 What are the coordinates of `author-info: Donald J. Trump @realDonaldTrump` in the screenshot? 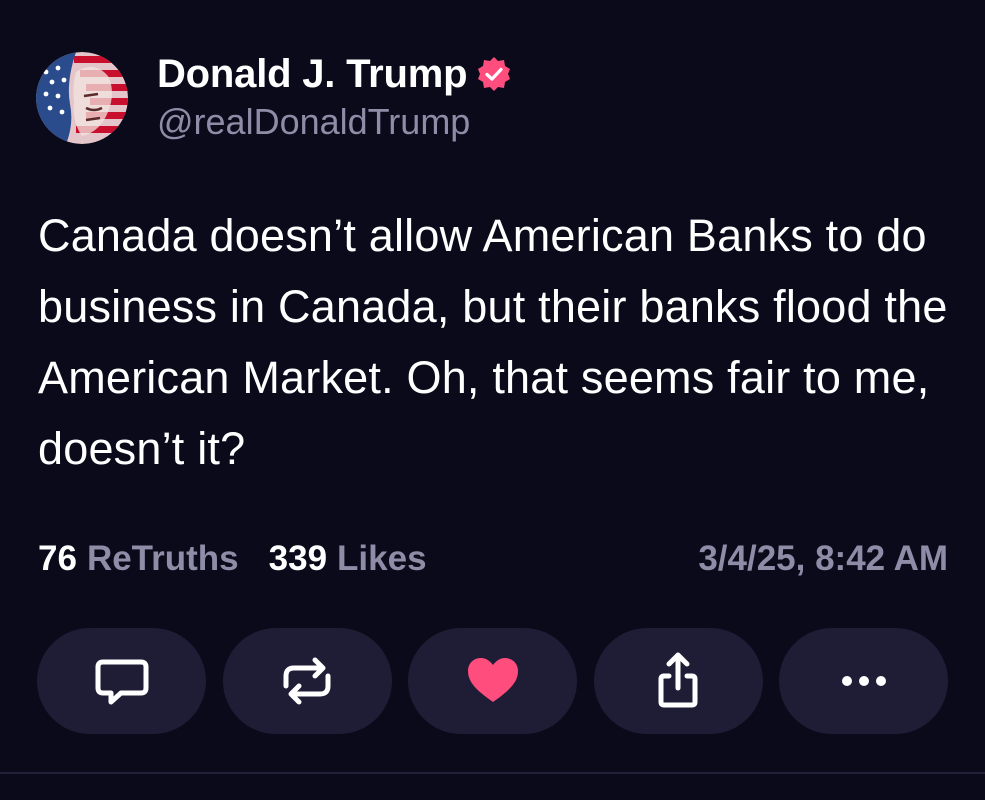 It's located at (335, 96).